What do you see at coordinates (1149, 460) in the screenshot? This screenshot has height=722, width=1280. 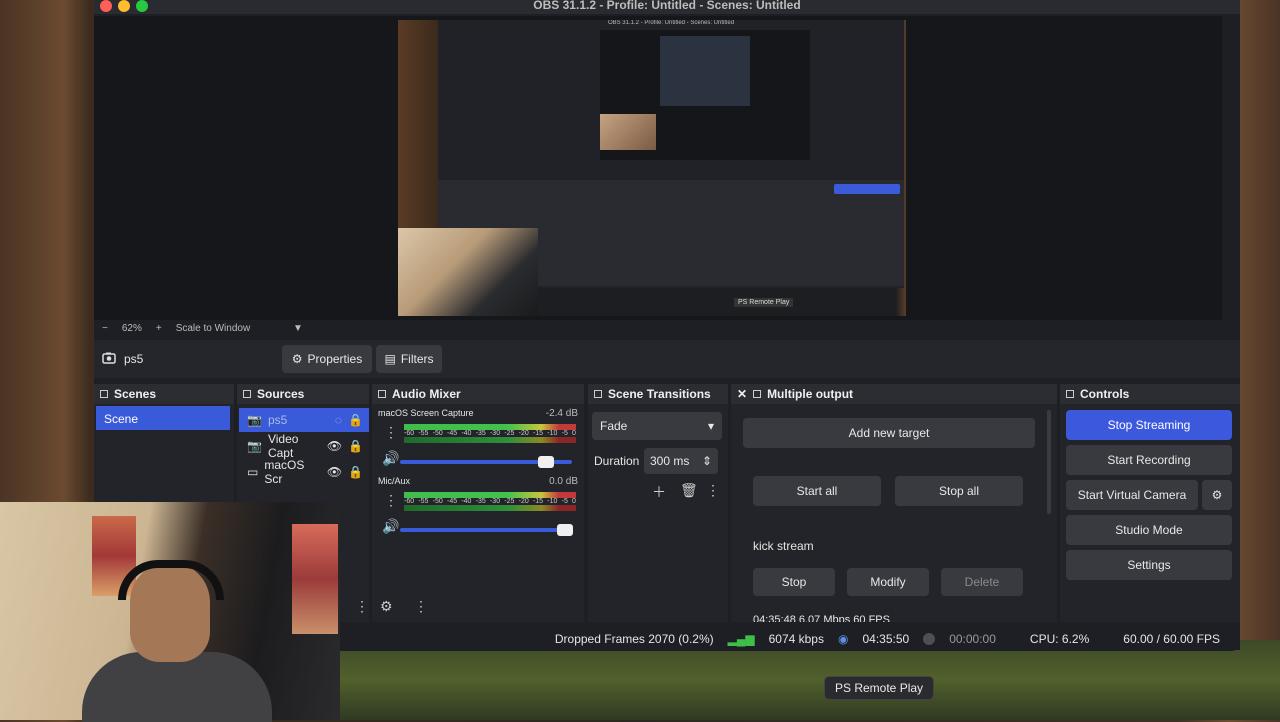 I see `start-recording-button: Start Recording` at bounding box center [1149, 460].